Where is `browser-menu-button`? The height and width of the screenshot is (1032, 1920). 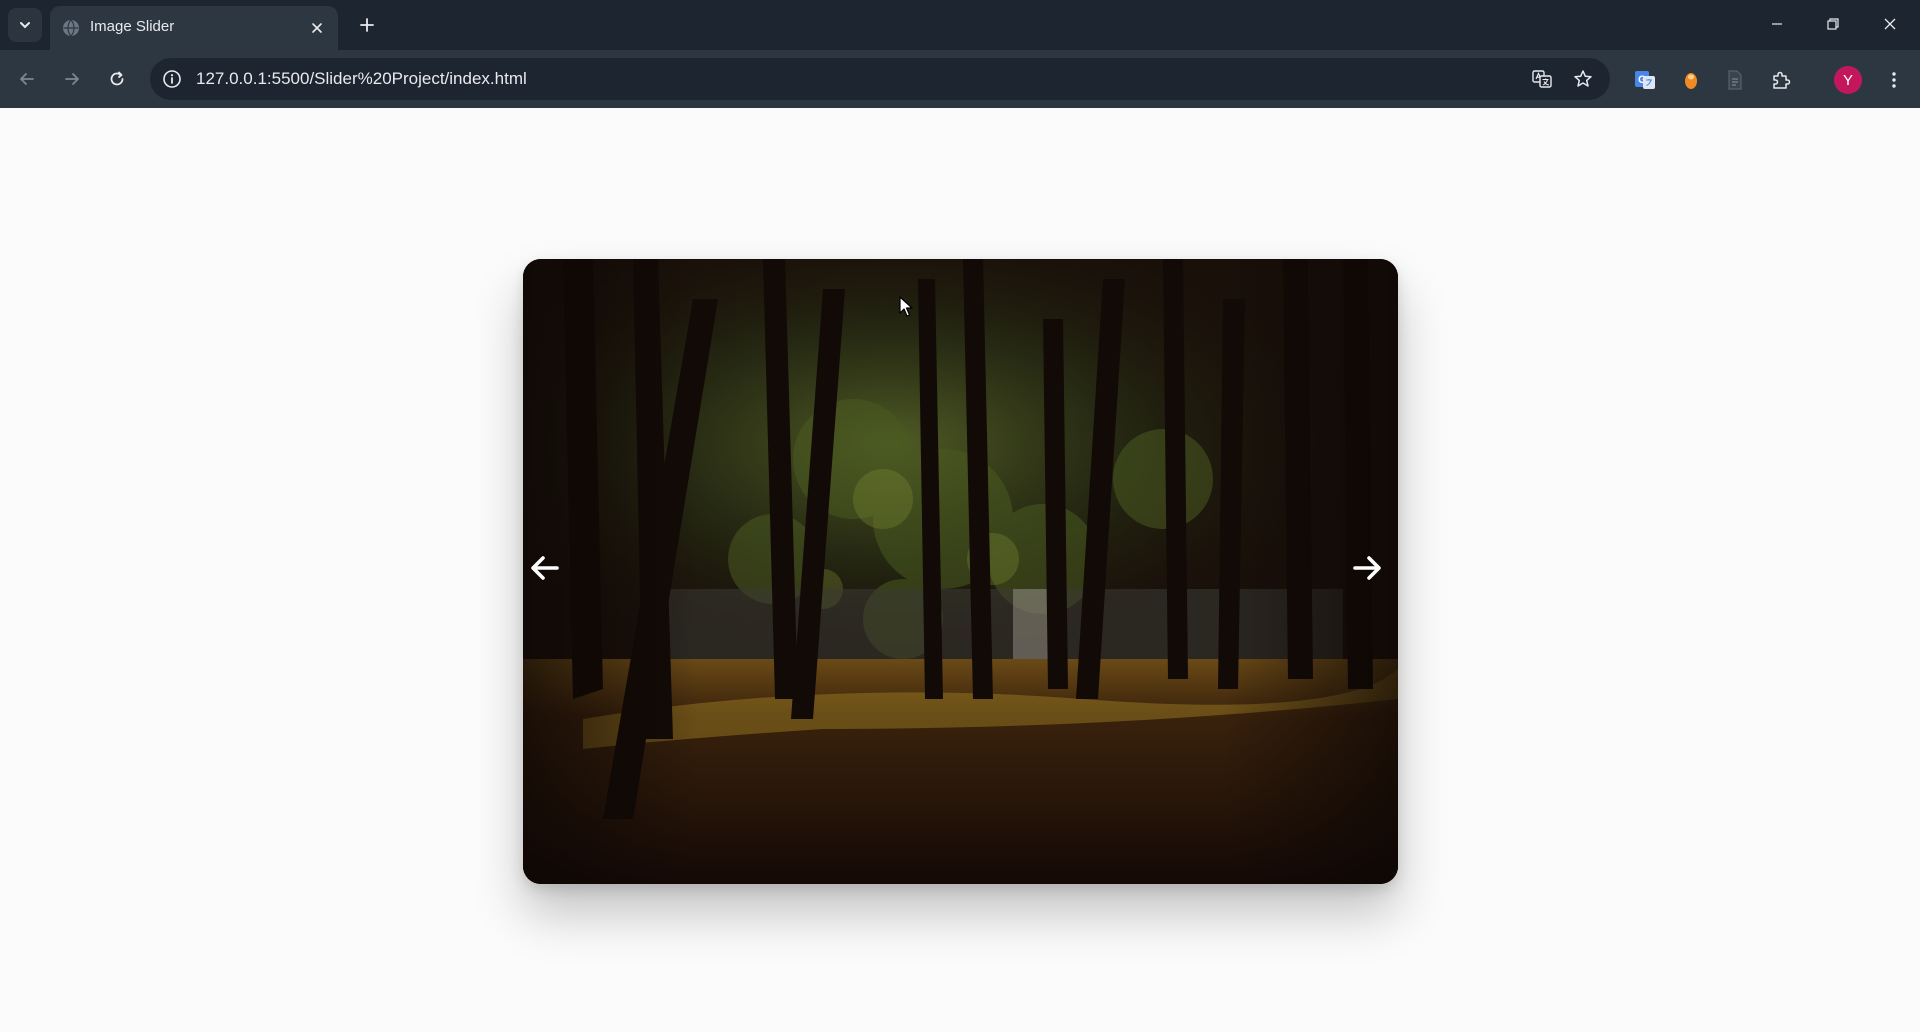 browser-menu-button is located at coordinates (1894, 80).